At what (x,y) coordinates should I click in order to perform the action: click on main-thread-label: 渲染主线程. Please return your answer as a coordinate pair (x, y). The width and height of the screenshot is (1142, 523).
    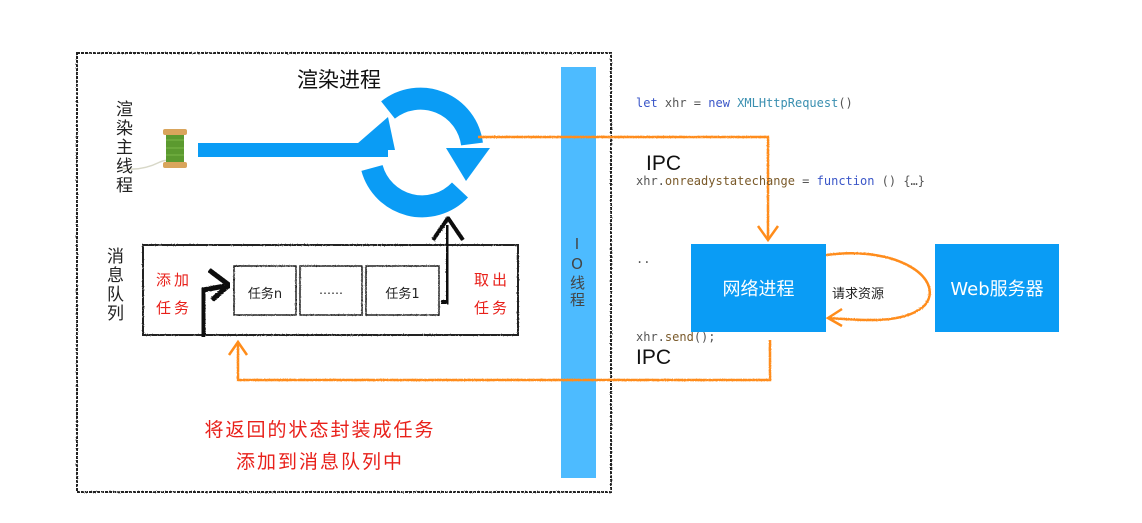
    Looking at the image, I should click on (122, 147).